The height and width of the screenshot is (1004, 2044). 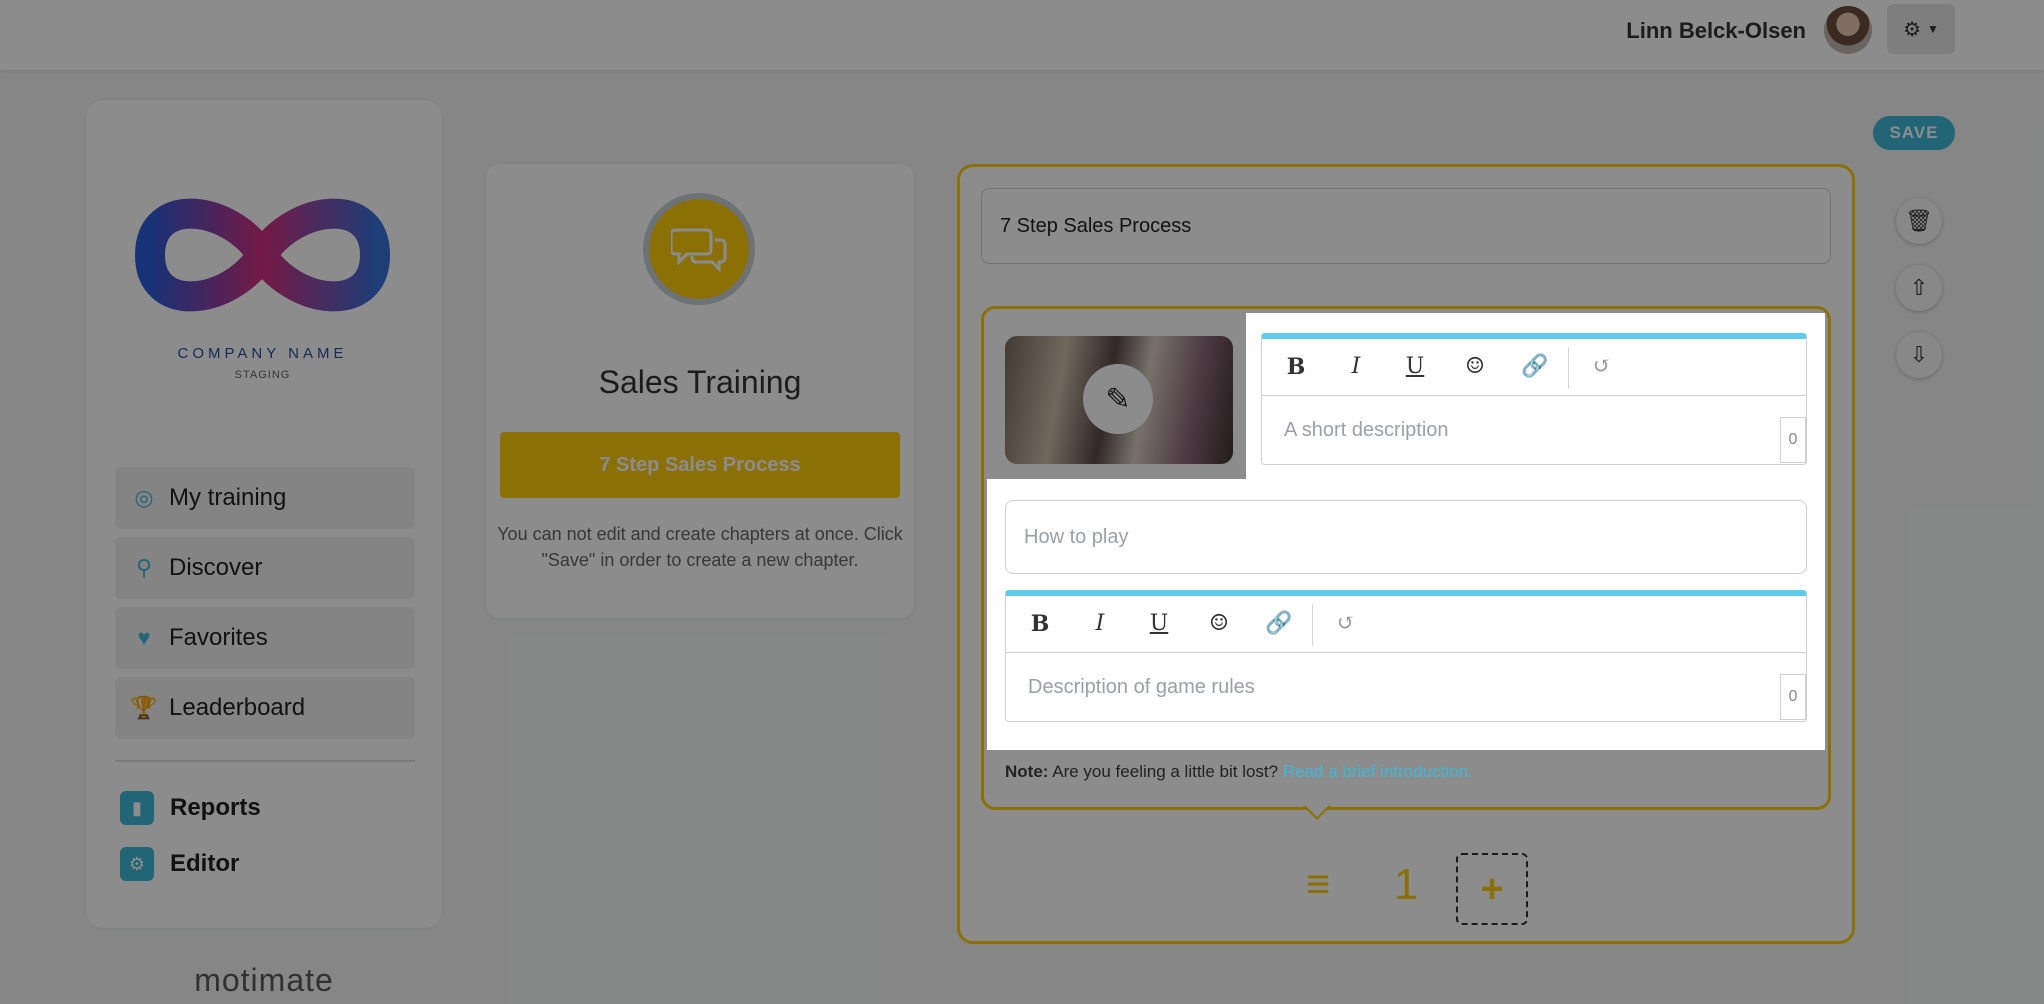 I want to click on sidebar-item-label: Discover, so click(x=216, y=567).